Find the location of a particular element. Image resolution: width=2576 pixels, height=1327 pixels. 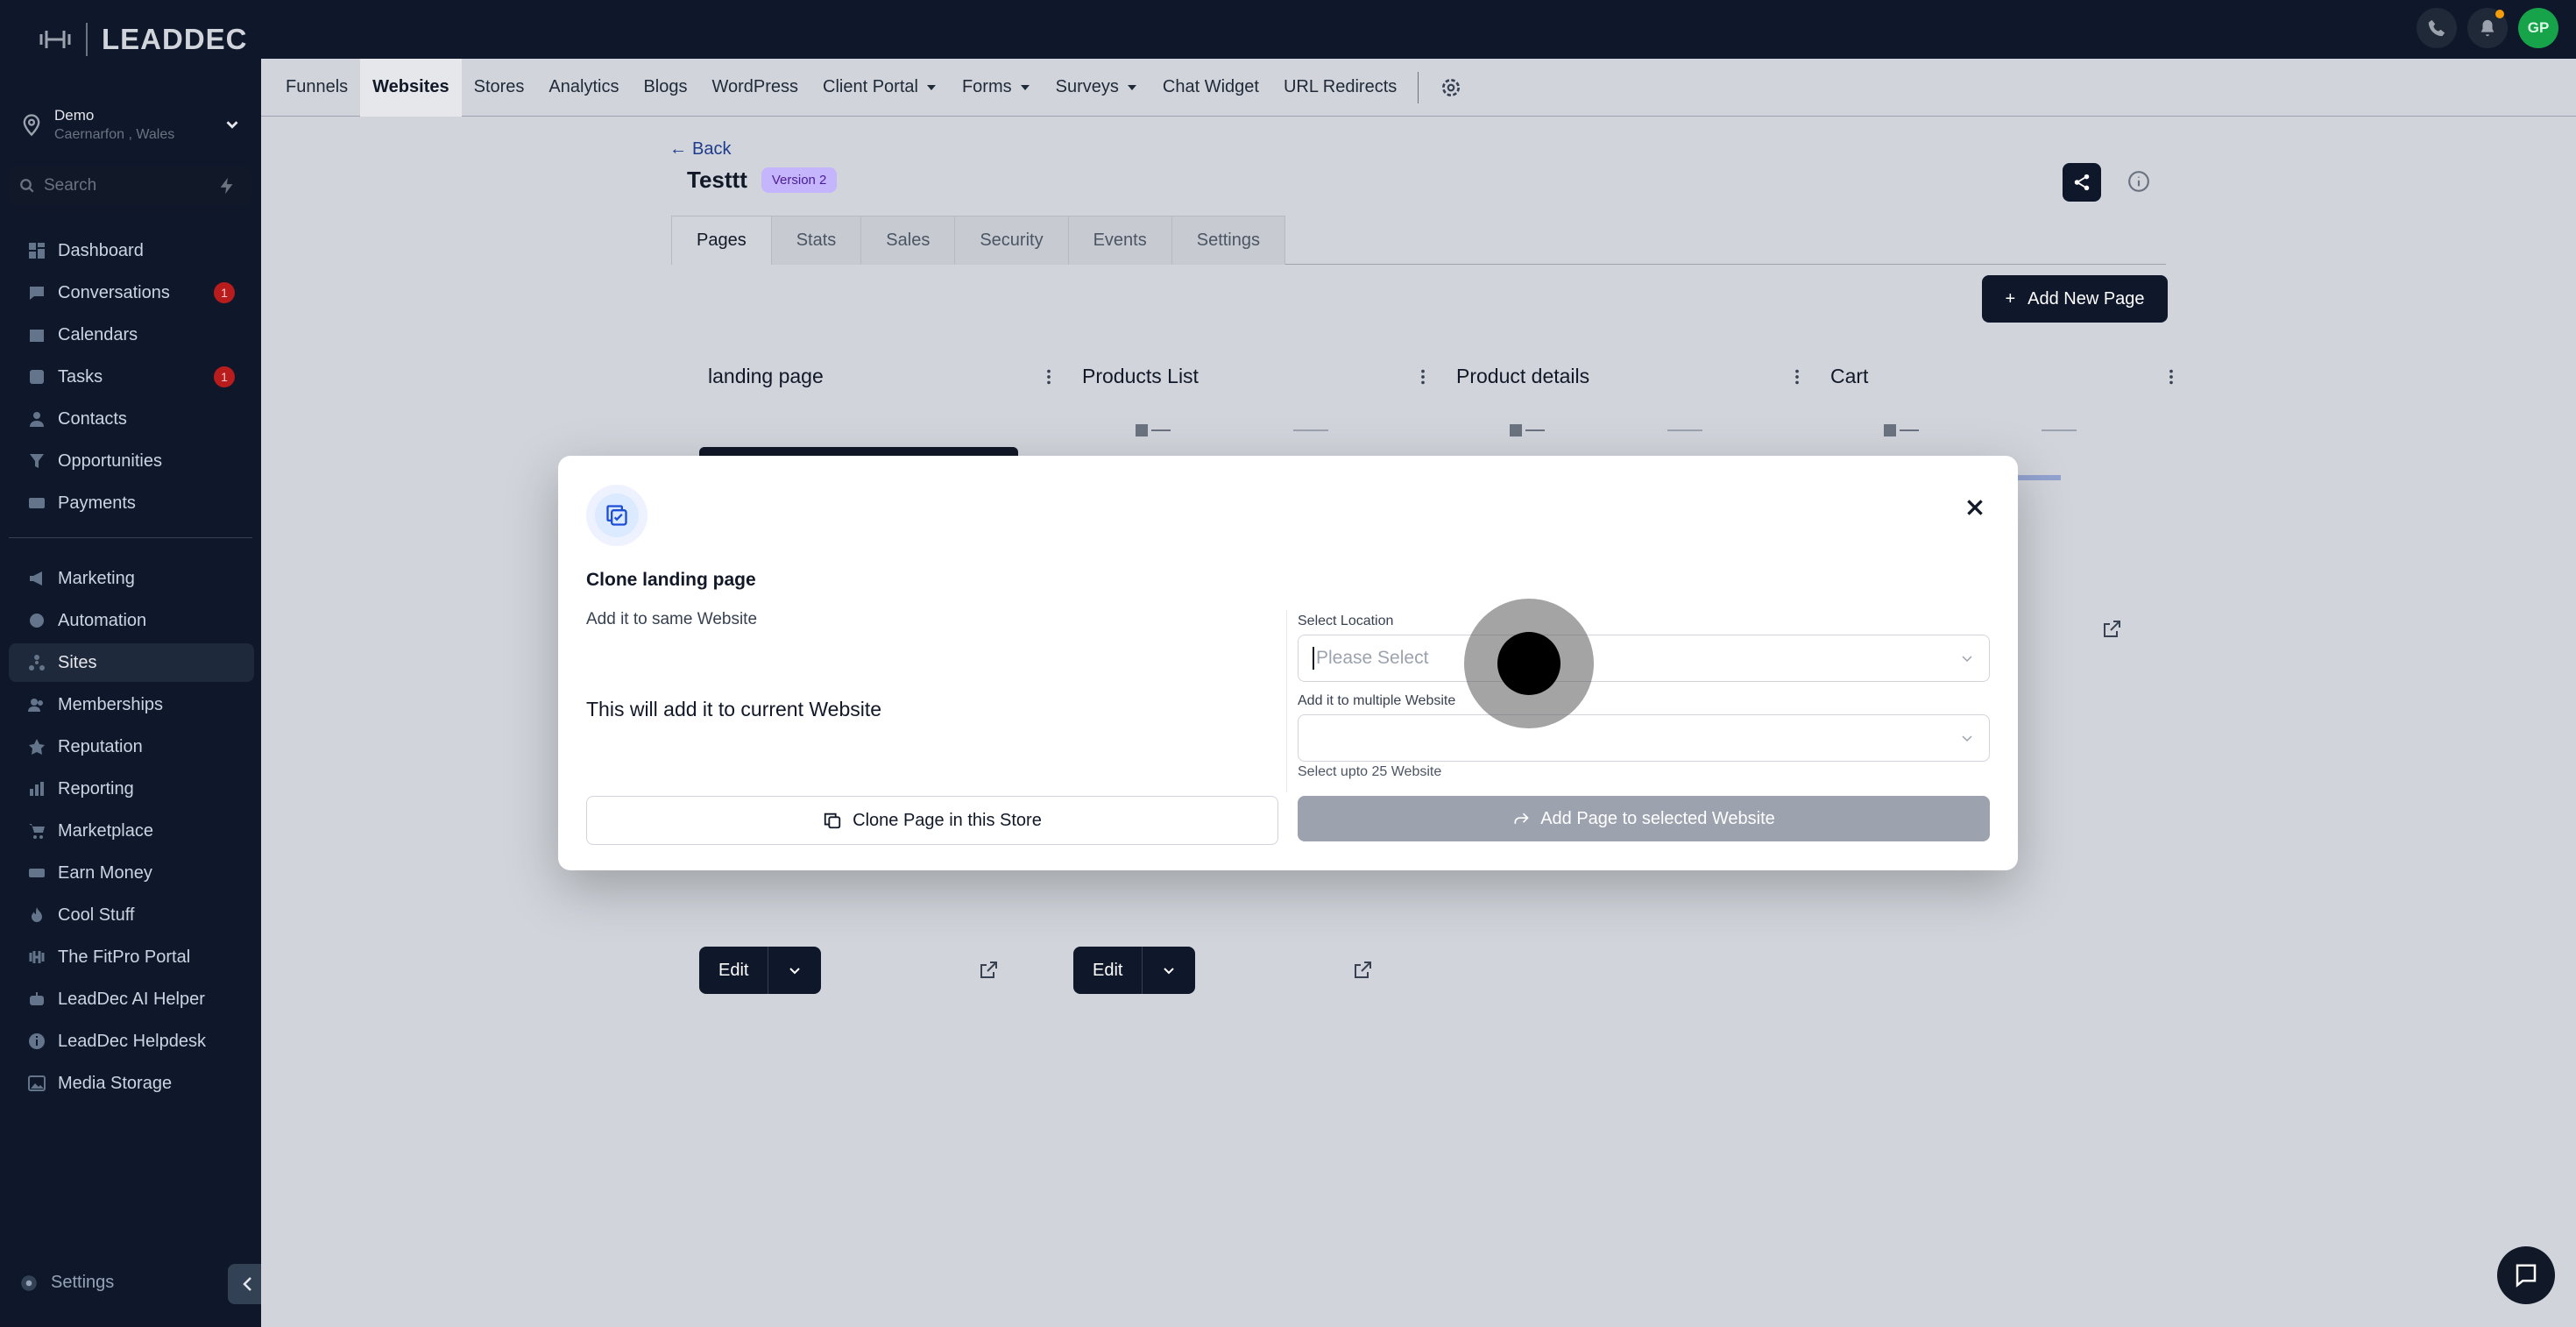

tab-chat-widget: Chat Widget is located at coordinates (1210, 88).